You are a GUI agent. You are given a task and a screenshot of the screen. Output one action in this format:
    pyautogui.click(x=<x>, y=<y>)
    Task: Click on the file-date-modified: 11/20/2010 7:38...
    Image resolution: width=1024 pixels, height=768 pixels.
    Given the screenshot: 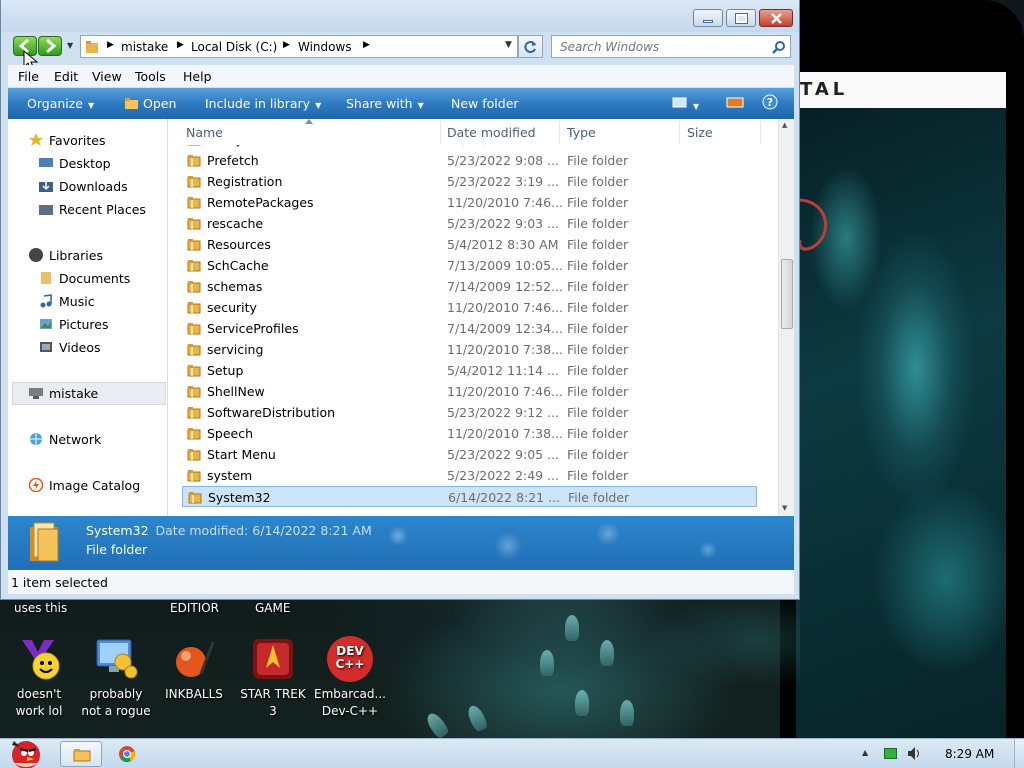 What is the action you would take?
    pyautogui.click(x=505, y=349)
    